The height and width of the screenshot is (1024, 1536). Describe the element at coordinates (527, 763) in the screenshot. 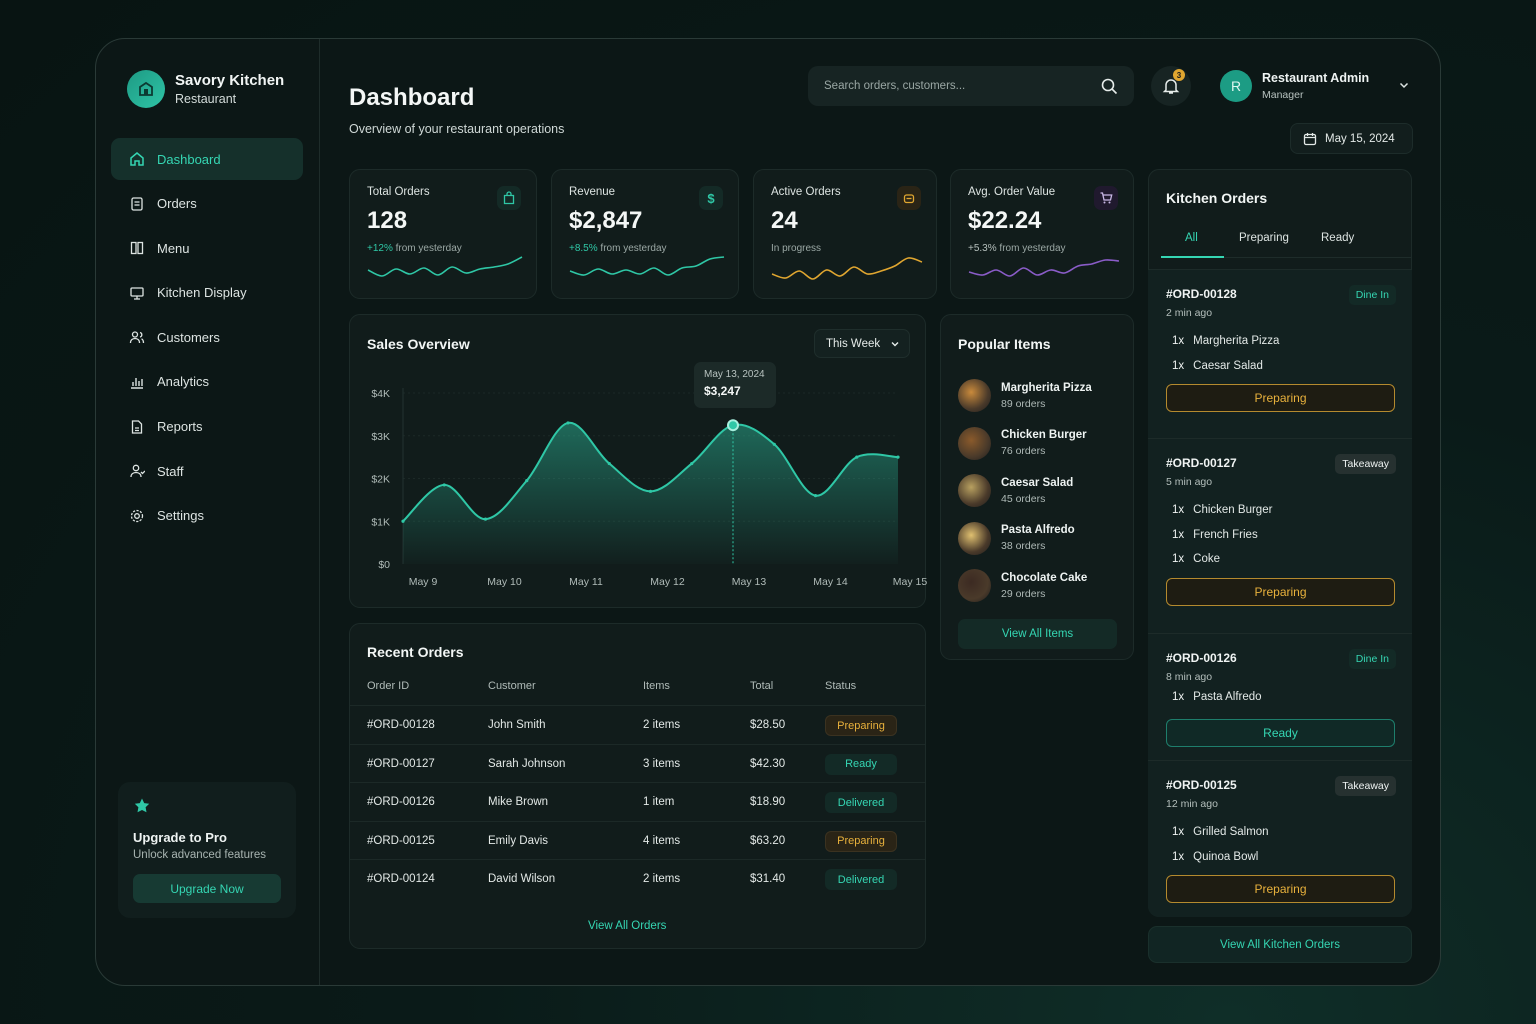

I see `customer-name: Sarah Johnson` at that location.